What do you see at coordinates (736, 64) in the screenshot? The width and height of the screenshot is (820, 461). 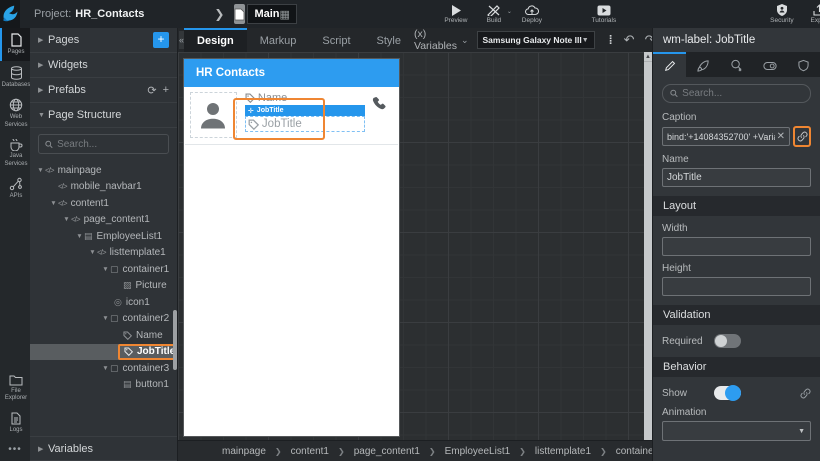 I see `tab-search-props` at bounding box center [736, 64].